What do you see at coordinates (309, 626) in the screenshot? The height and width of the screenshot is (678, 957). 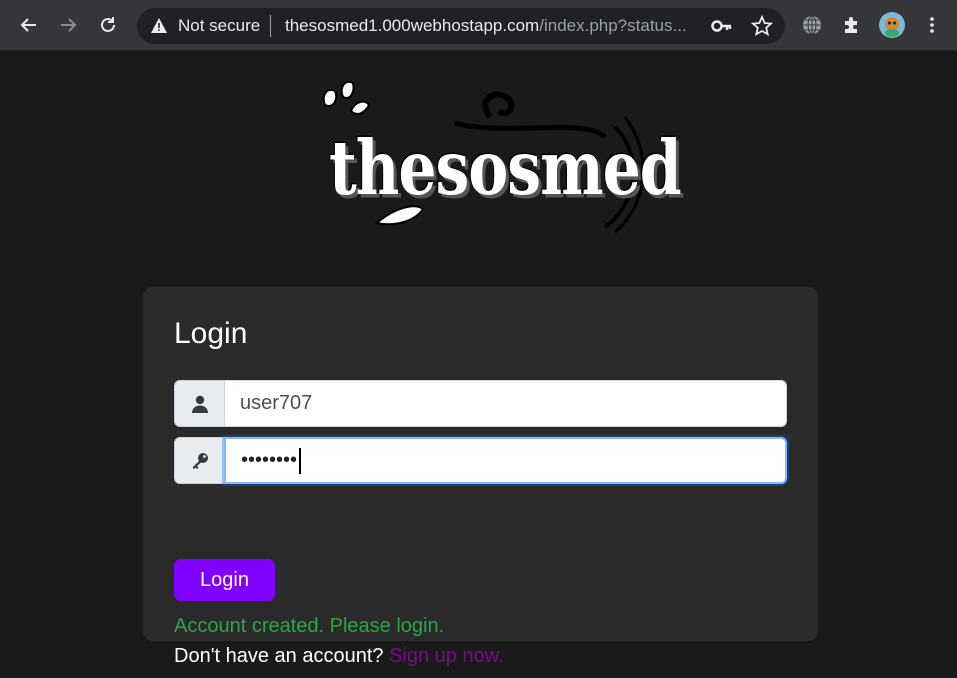 I see `status-message: Account created. Please login.` at bounding box center [309, 626].